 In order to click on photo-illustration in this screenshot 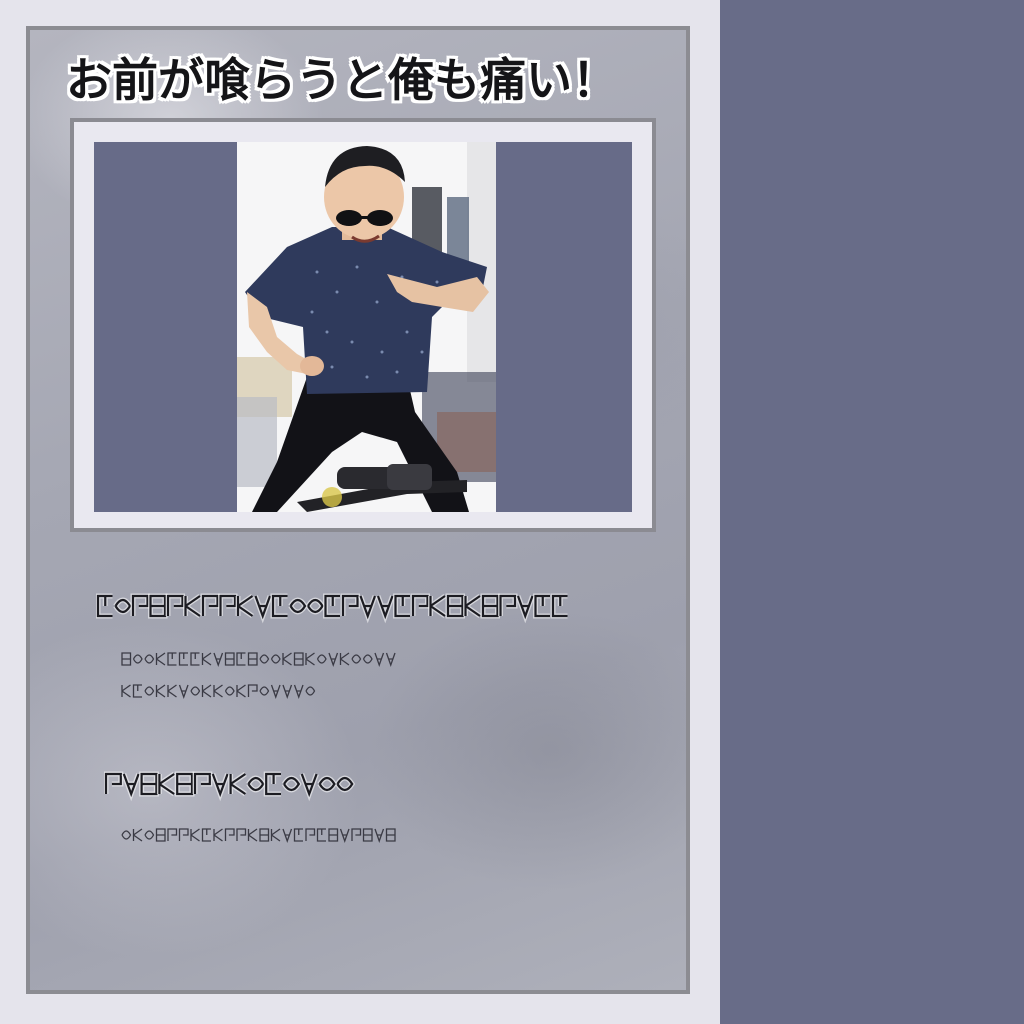, I will do `click(366, 327)`.